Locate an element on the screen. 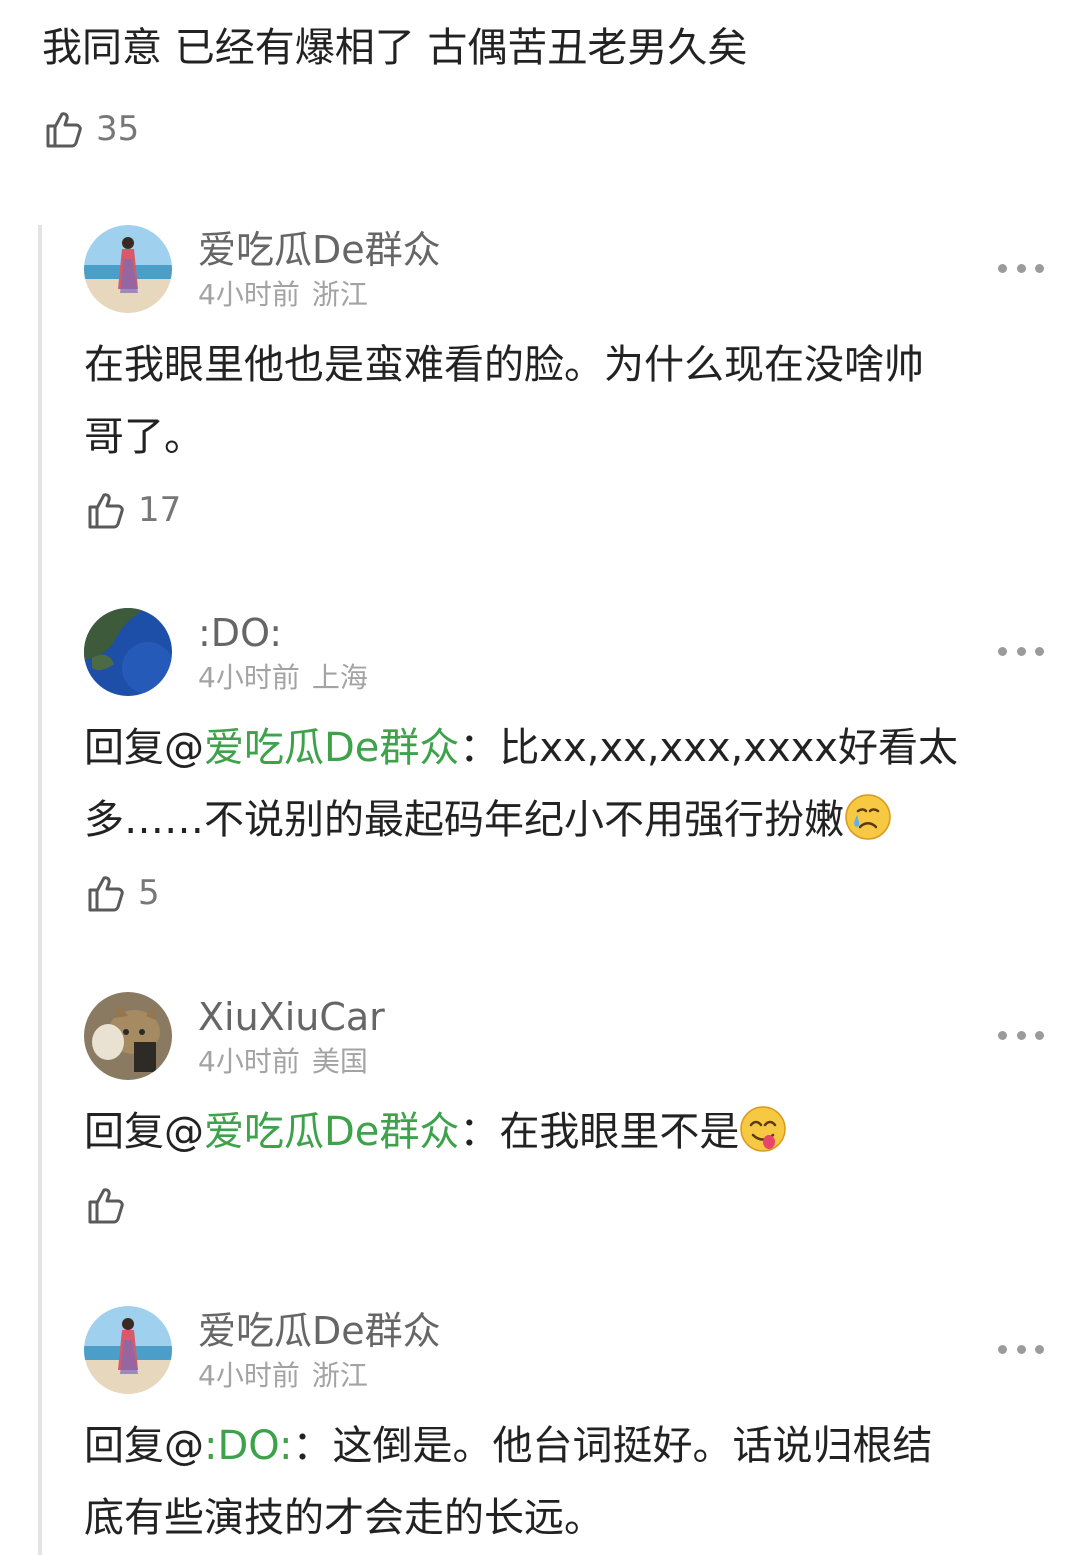 This screenshot has height=1555, width=1080. reply-text: 回复@:DO:：这倒是。他台词挺好。话说归根结 底有些演技的才会走的长远。 is located at coordinates (508, 1482).